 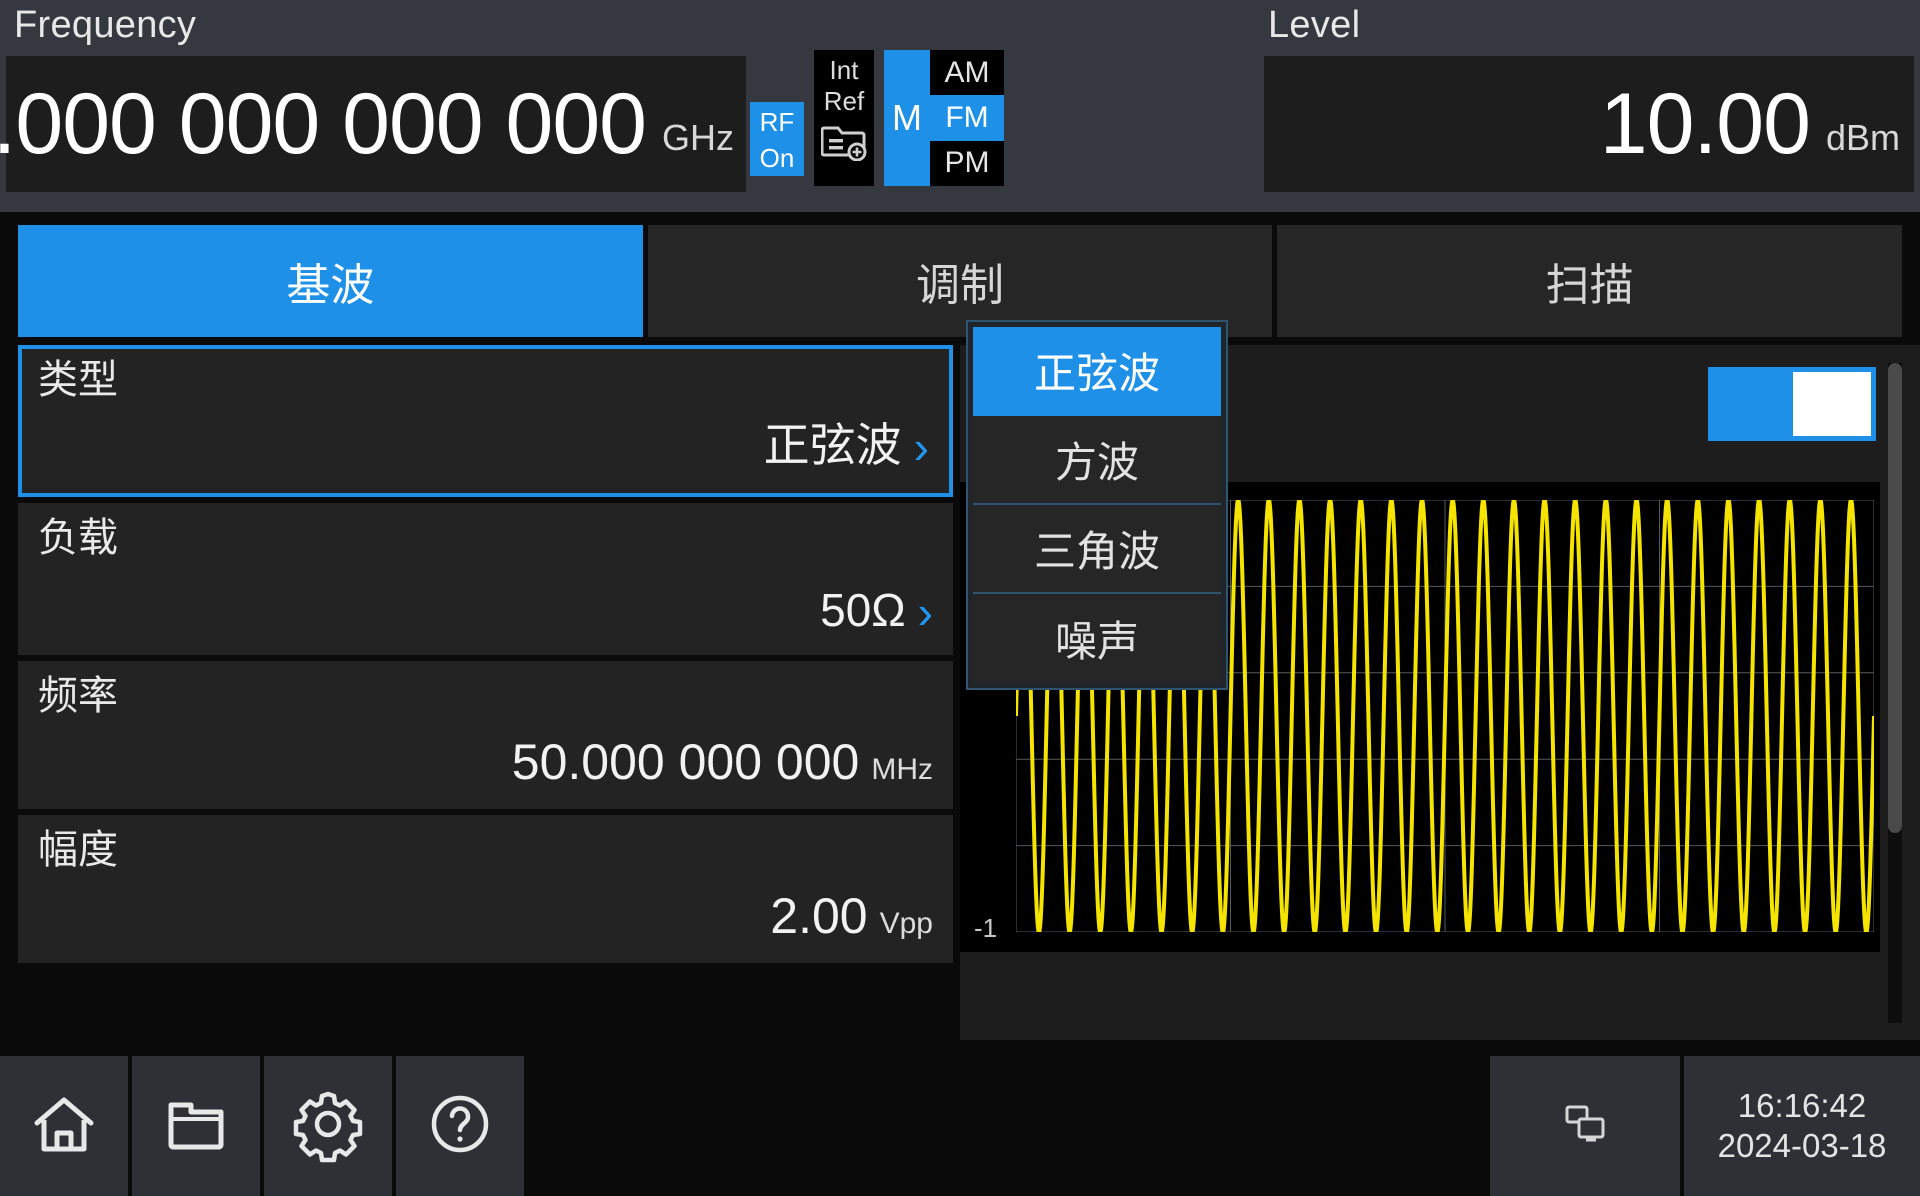 What do you see at coordinates (1097, 638) in the screenshot?
I see `dropdown-option-noise: 噪声` at bounding box center [1097, 638].